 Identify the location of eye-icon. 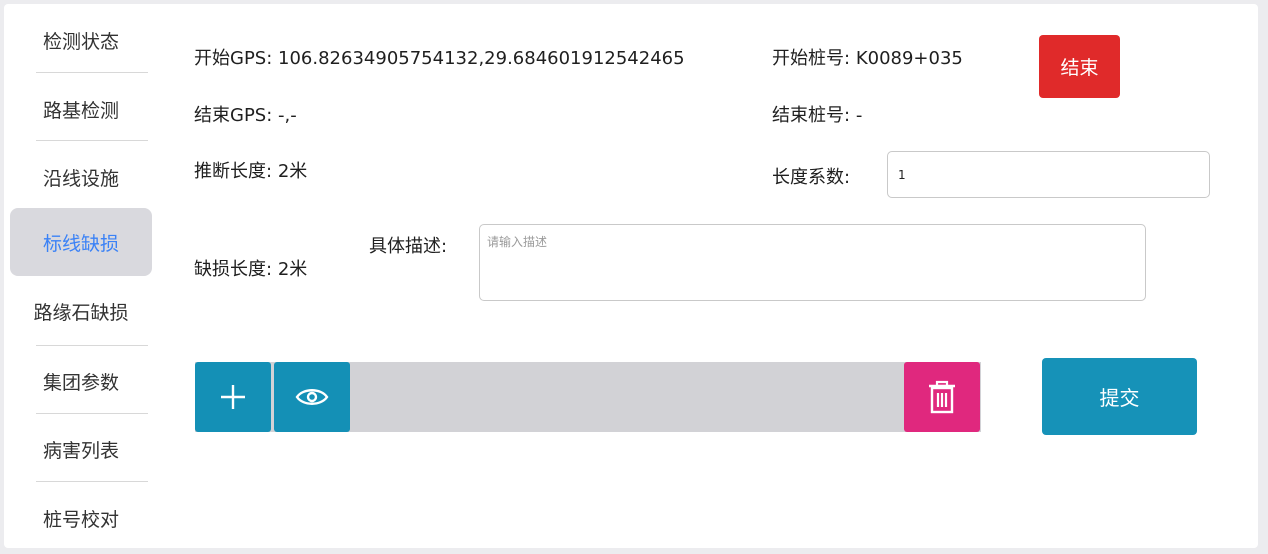
(312, 397).